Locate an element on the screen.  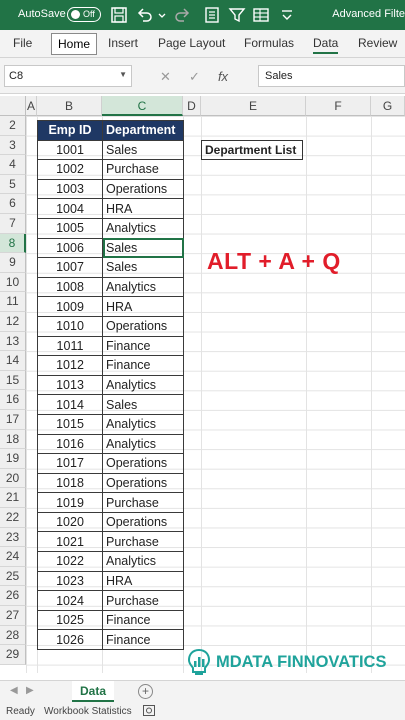
emp-id-cell: 1021 is located at coordinates (70, 542).